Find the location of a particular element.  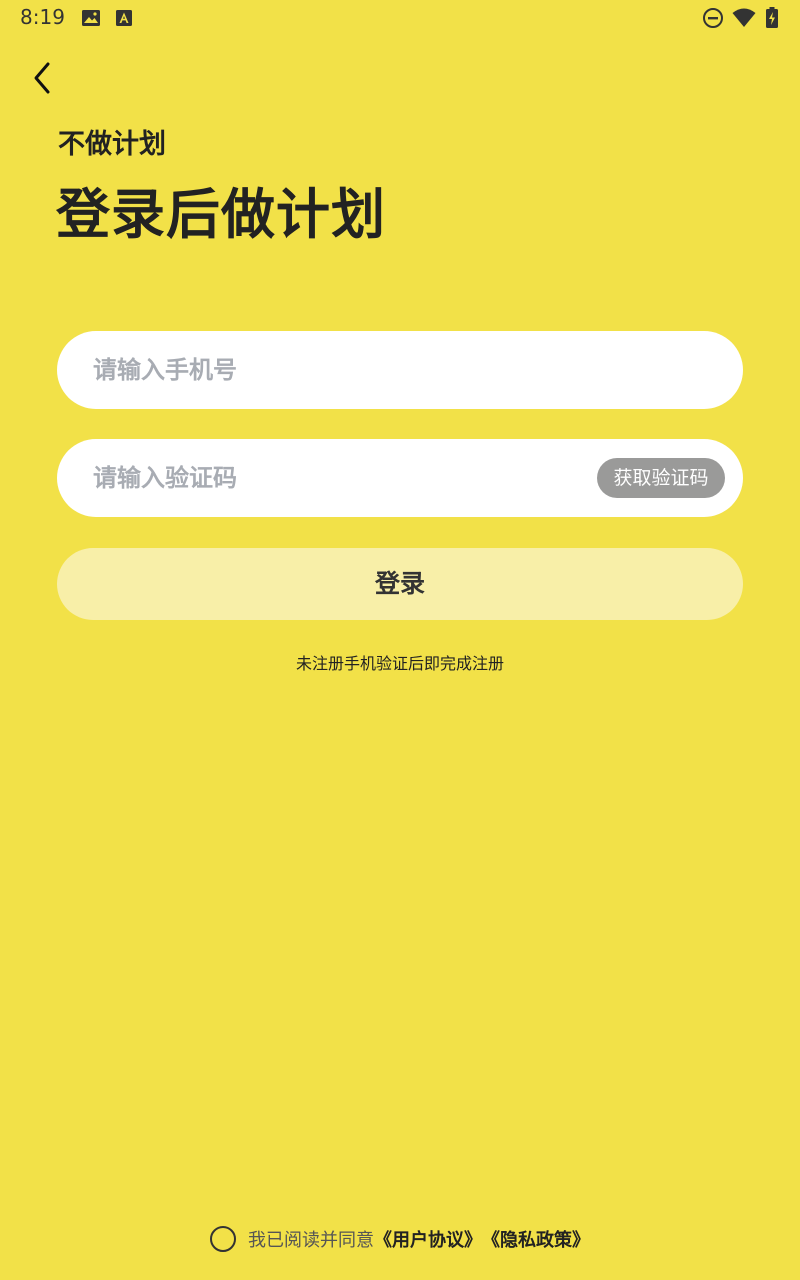

page-subtitle: 不做计划 is located at coordinates (112, 144).